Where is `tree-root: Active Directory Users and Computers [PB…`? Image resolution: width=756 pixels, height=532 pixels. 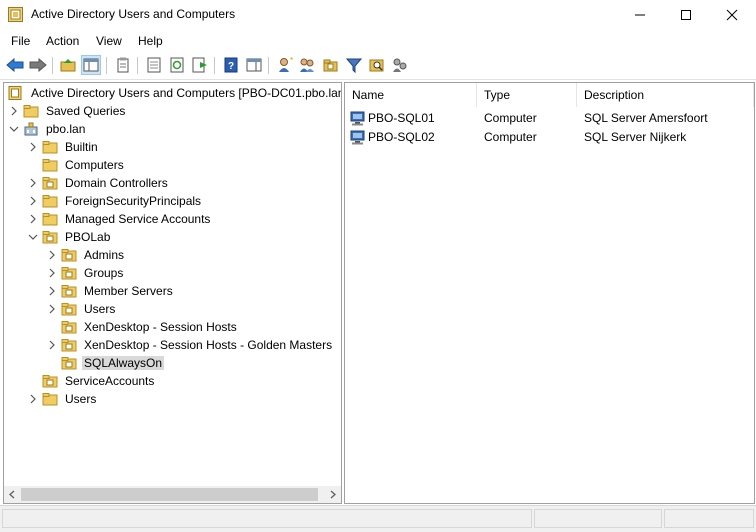
tree-root: Active Directory Users and Computers [PB… is located at coordinates (174, 93).